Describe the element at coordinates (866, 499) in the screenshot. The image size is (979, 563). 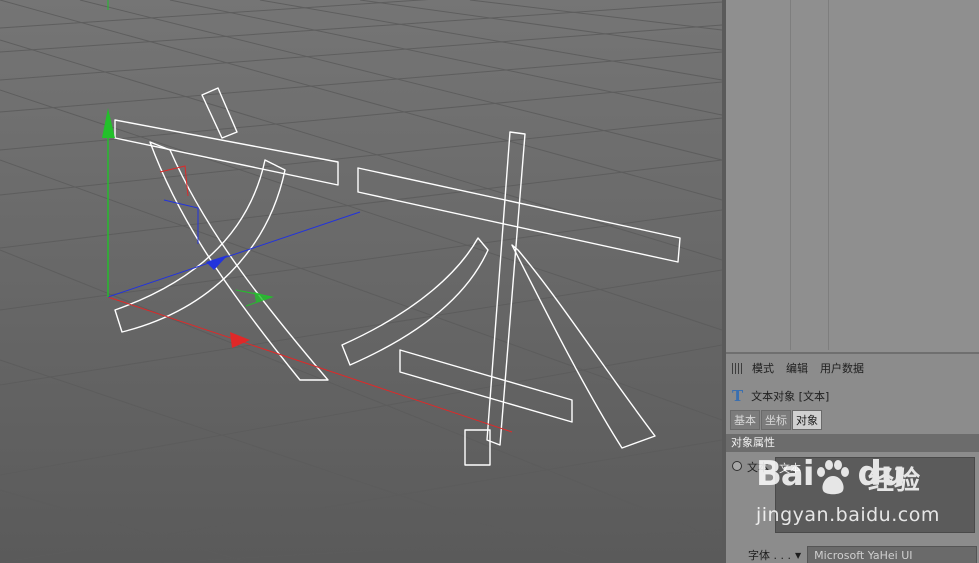
I see `baidu-watermark: Bai du 经验 jingyan.baidu.com` at that location.